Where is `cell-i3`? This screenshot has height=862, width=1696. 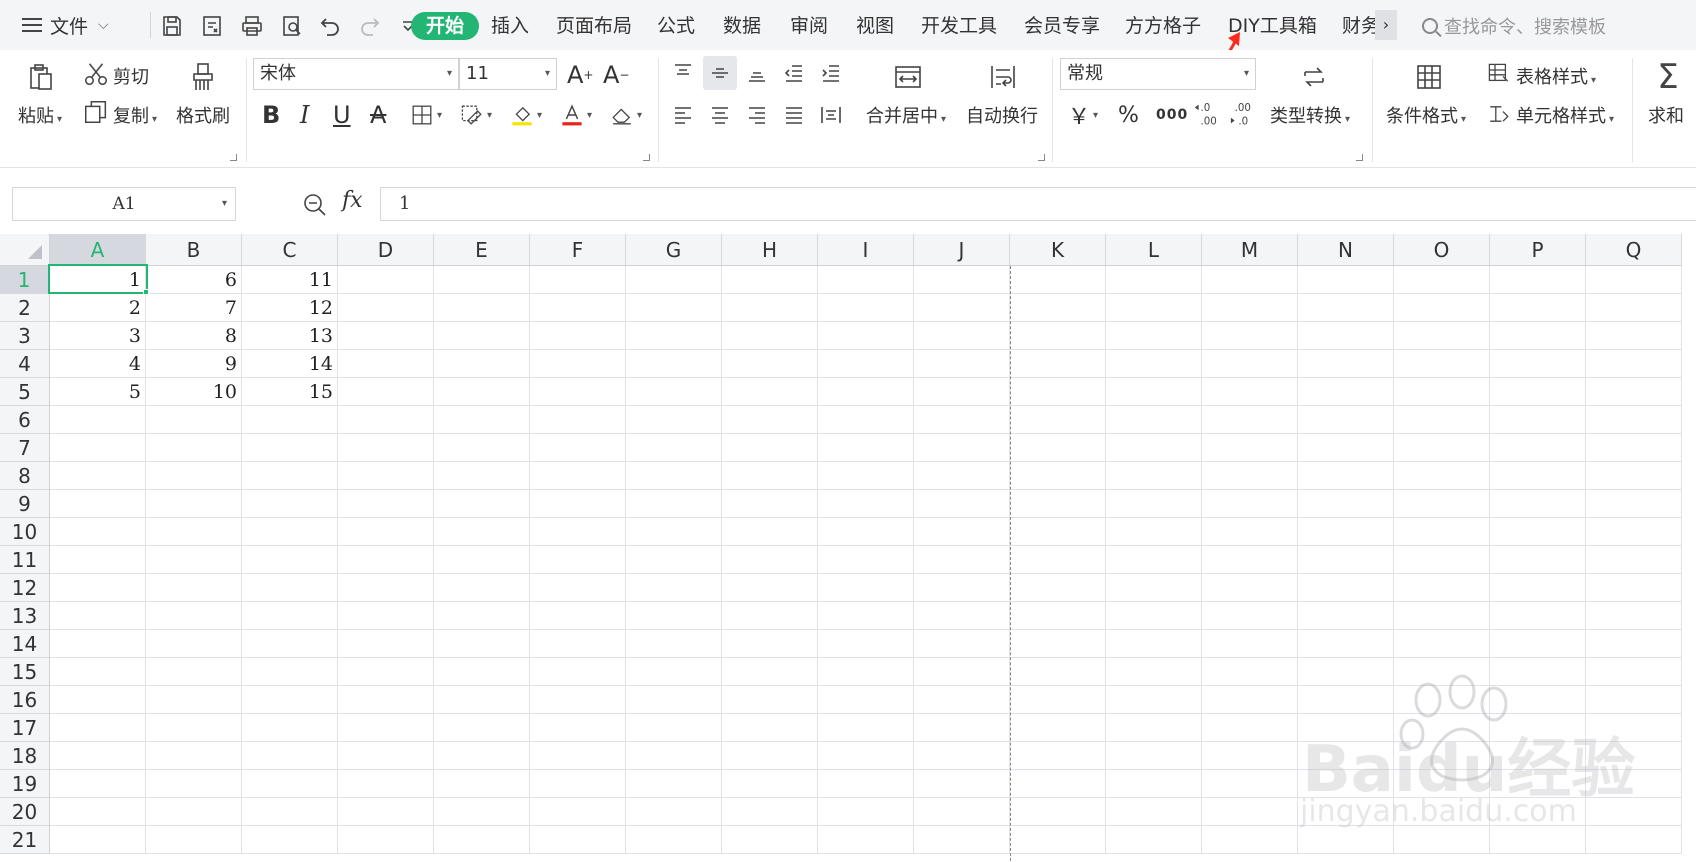
cell-i3 is located at coordinates (866, 336).